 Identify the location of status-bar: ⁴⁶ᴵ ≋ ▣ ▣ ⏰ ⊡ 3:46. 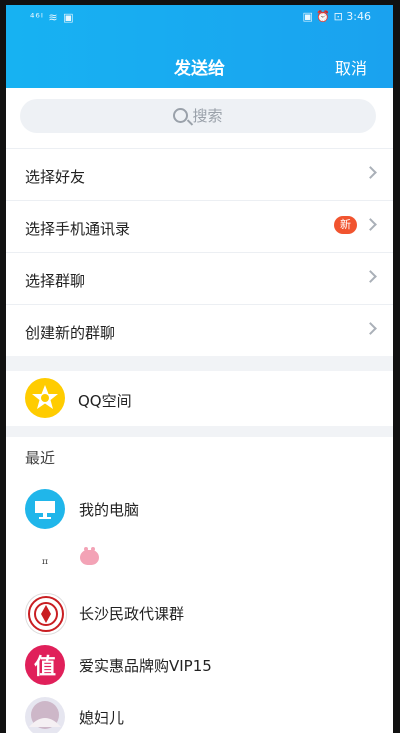
(199, 16).